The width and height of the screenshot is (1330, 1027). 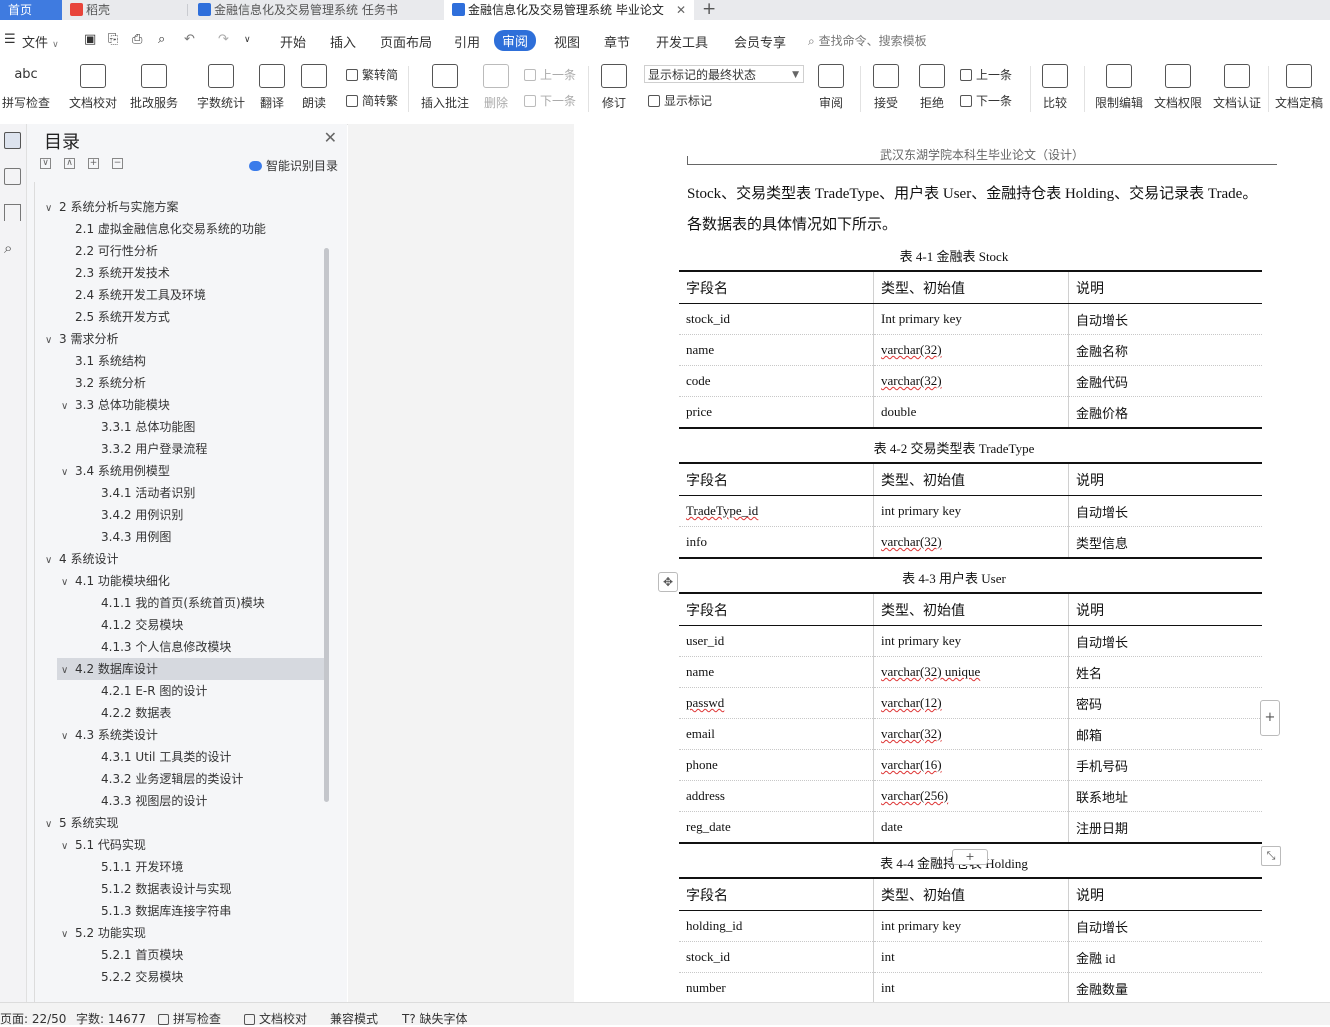 I want to click on table-cell: varchar(32) unique, so click(x=971, y=672).